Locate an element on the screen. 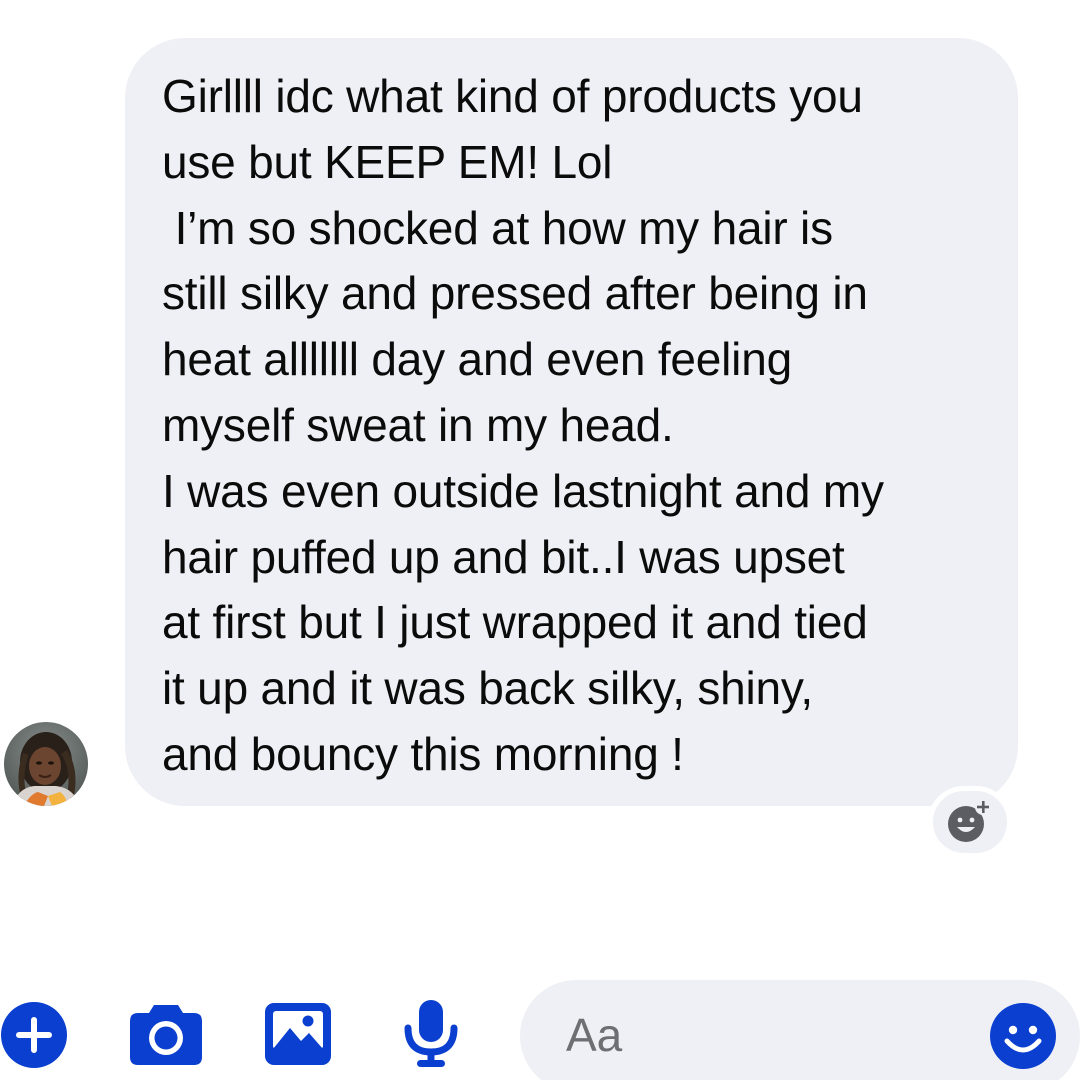 The height and width of the screenshot is (1080, 1080). sender-avatar is located at coordinates (46, 764).